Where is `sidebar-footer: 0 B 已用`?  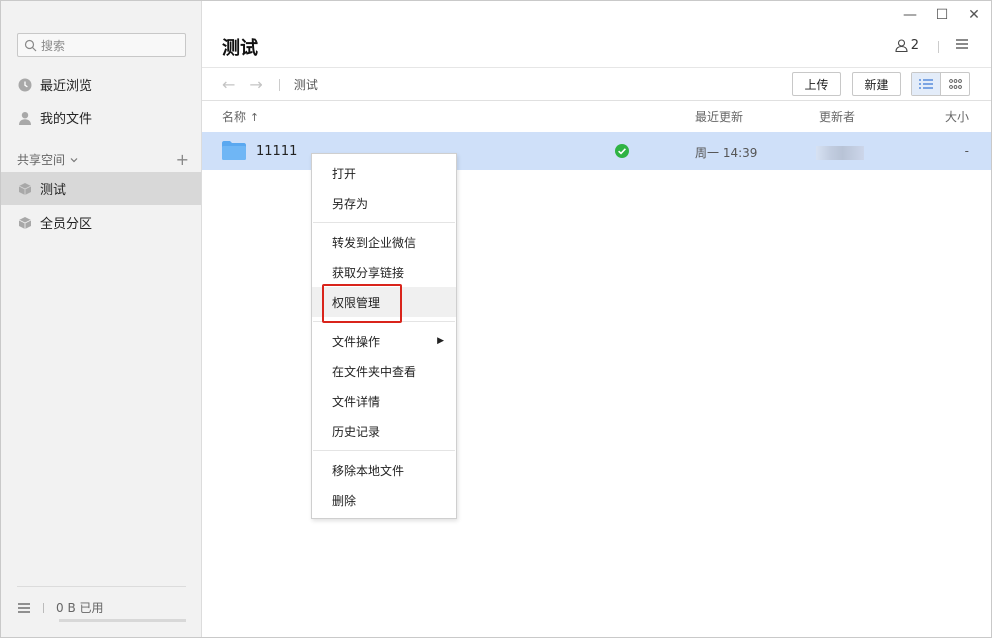
sidebar-footer: 0 B 已用 is located at coordinates (60, 607).